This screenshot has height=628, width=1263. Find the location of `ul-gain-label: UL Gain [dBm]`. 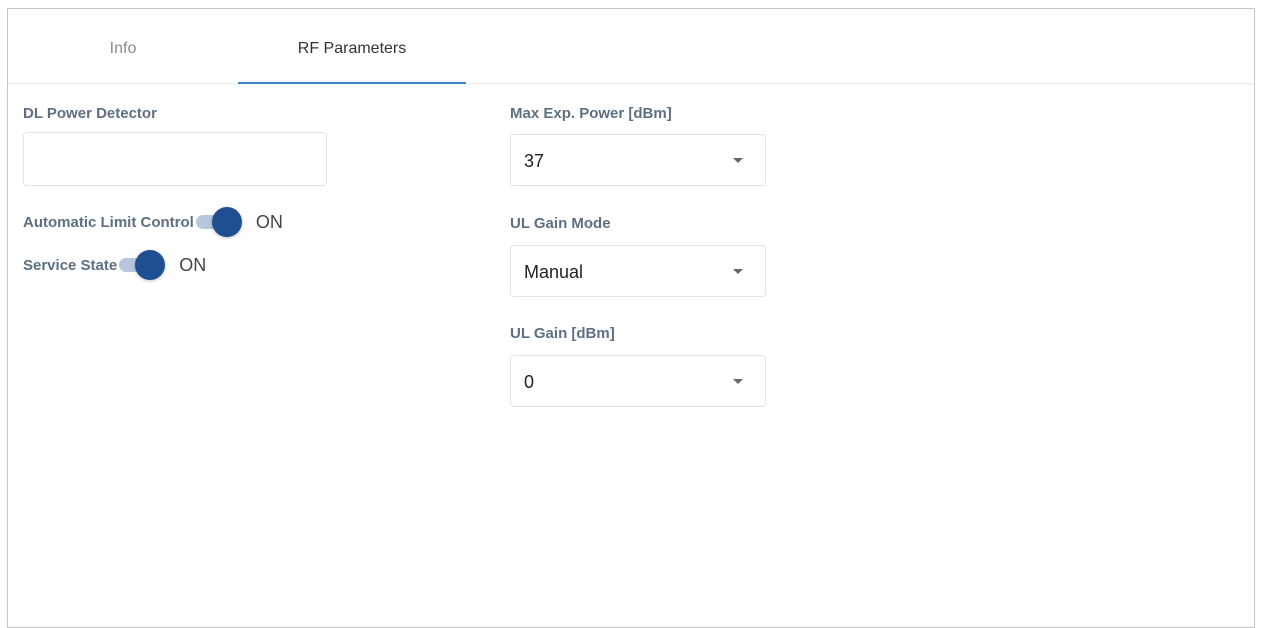

ul-gain-label: UL Gain [dBm] is located at coordinates (562, 333).